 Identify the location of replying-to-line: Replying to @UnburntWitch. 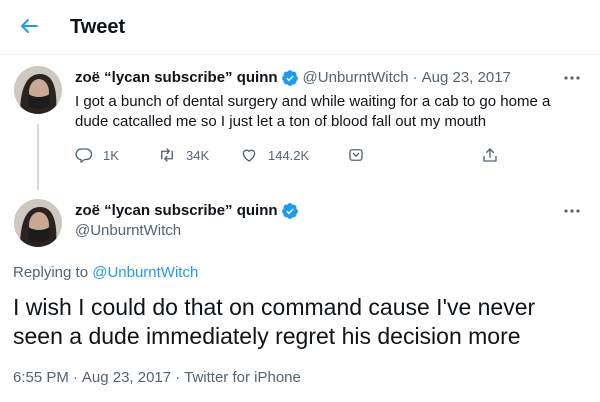
(105, 273).